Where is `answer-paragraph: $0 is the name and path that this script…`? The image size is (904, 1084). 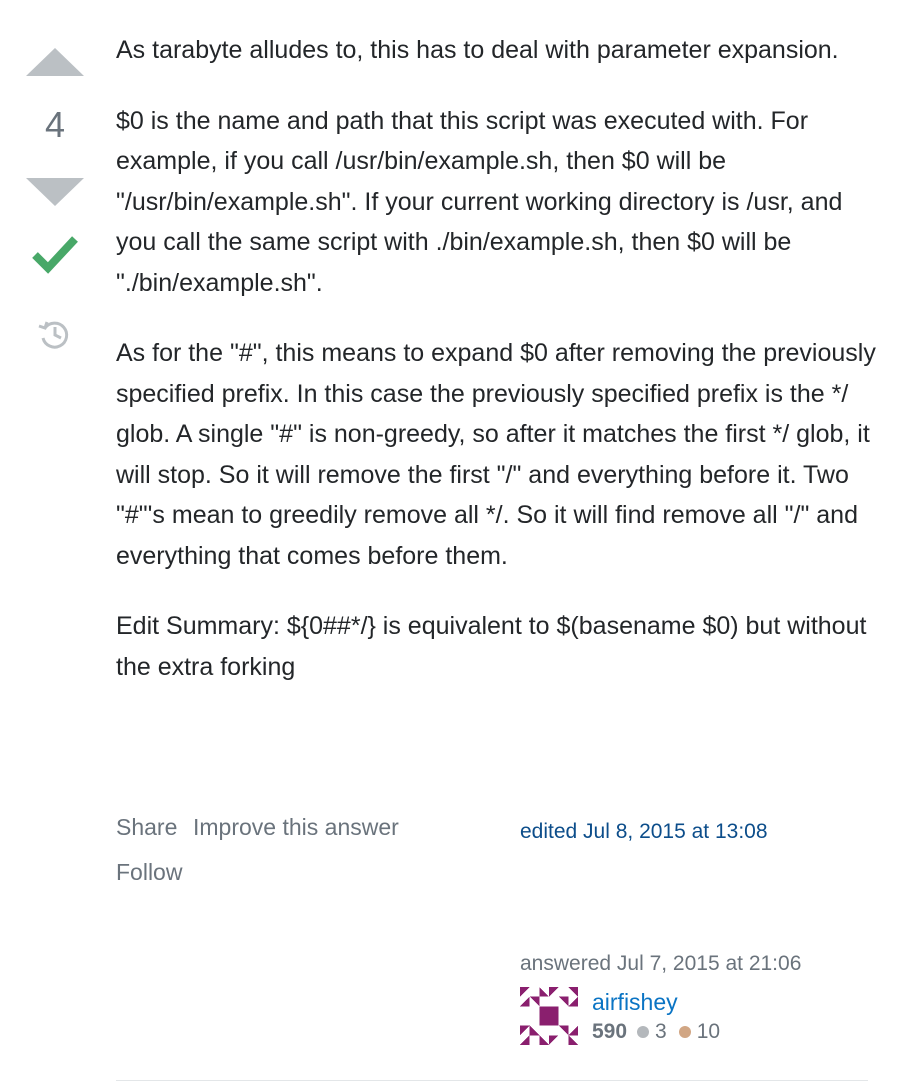 answer-paragraph: $0 is the name and path that this script… is located at coordinates (479, 201).